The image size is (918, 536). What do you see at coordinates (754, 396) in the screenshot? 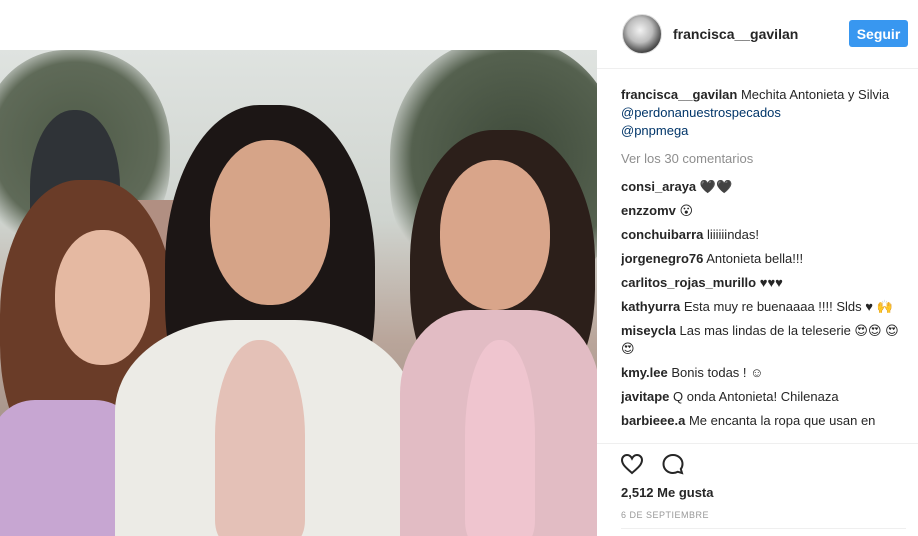
I see `comment-text: Q onda Antonieta! Chilenaza` at bounding box center [754, 396].